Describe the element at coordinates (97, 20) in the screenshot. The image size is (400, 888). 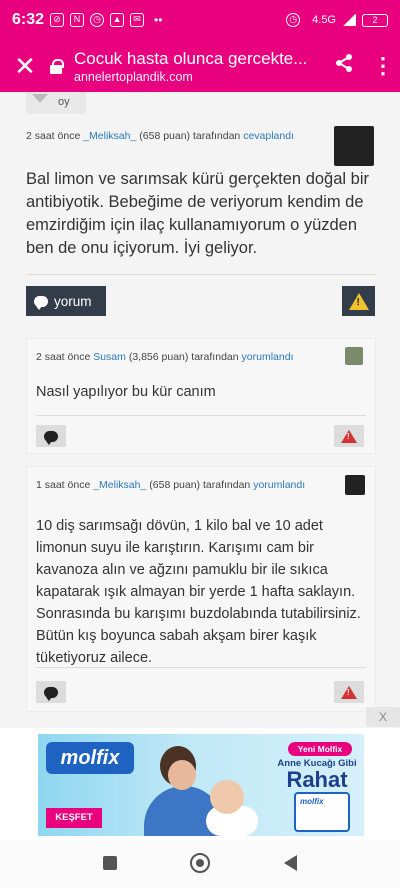
I see `alarm-icon: ◷` at that location.